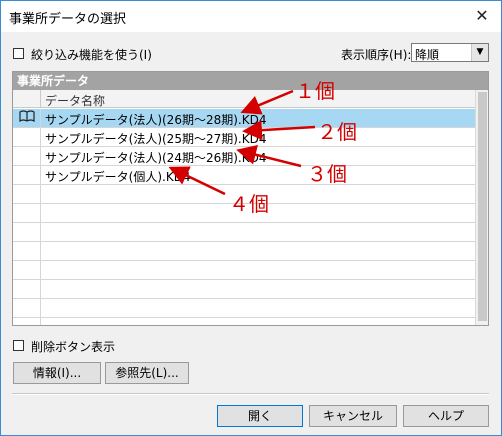 This screenshot has height=436, width=502. Describe the element at coordinates (327, 174) in the screenshot. I see `annotation-3: ３個` at that location.